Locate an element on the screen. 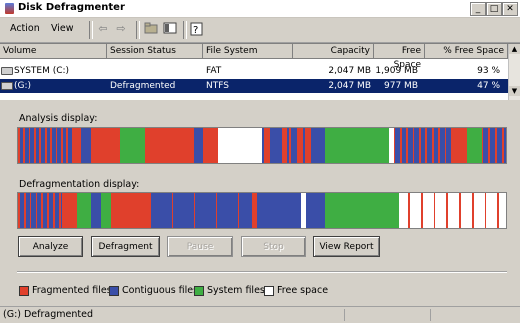 Image resolution: width=520 pixels, height=323 pixels. percent-free-cell: 93 % is located at coordinates (488, 71).